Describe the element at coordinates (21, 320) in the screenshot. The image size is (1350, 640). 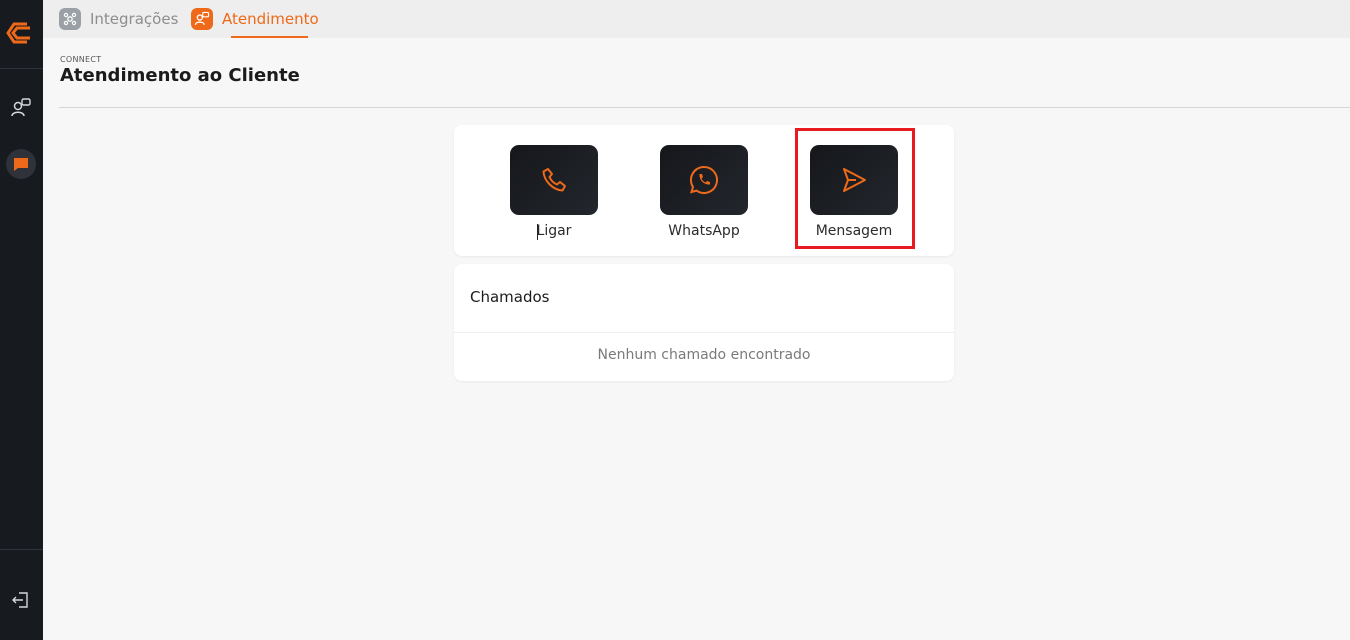
I see `sidebar` at that location.